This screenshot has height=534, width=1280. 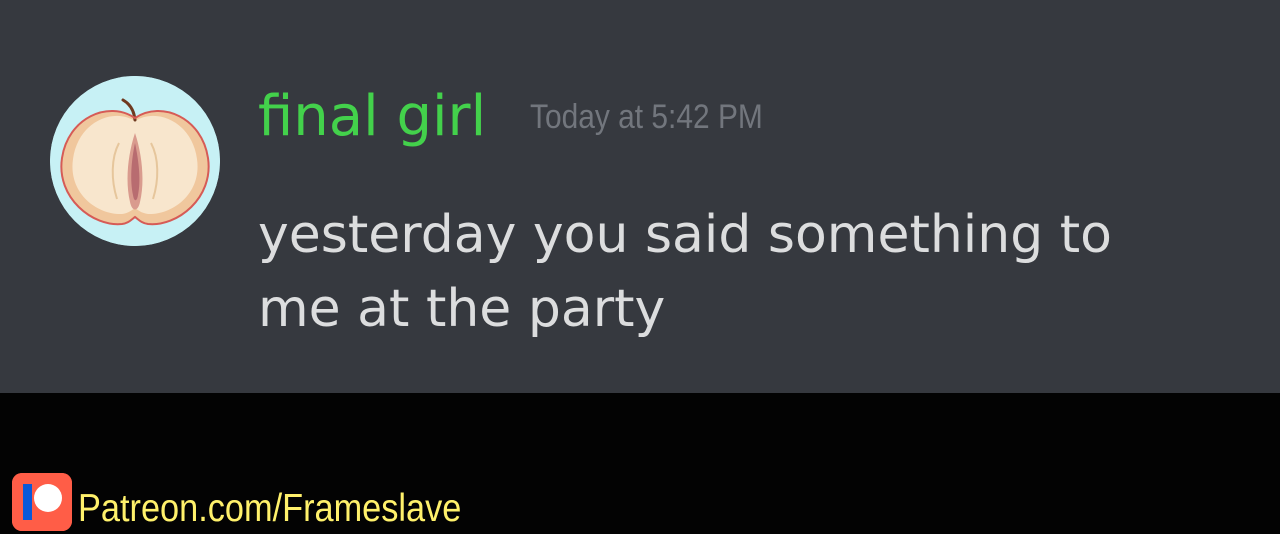 I want to click on user-avatar, so click(x=135, y=161).